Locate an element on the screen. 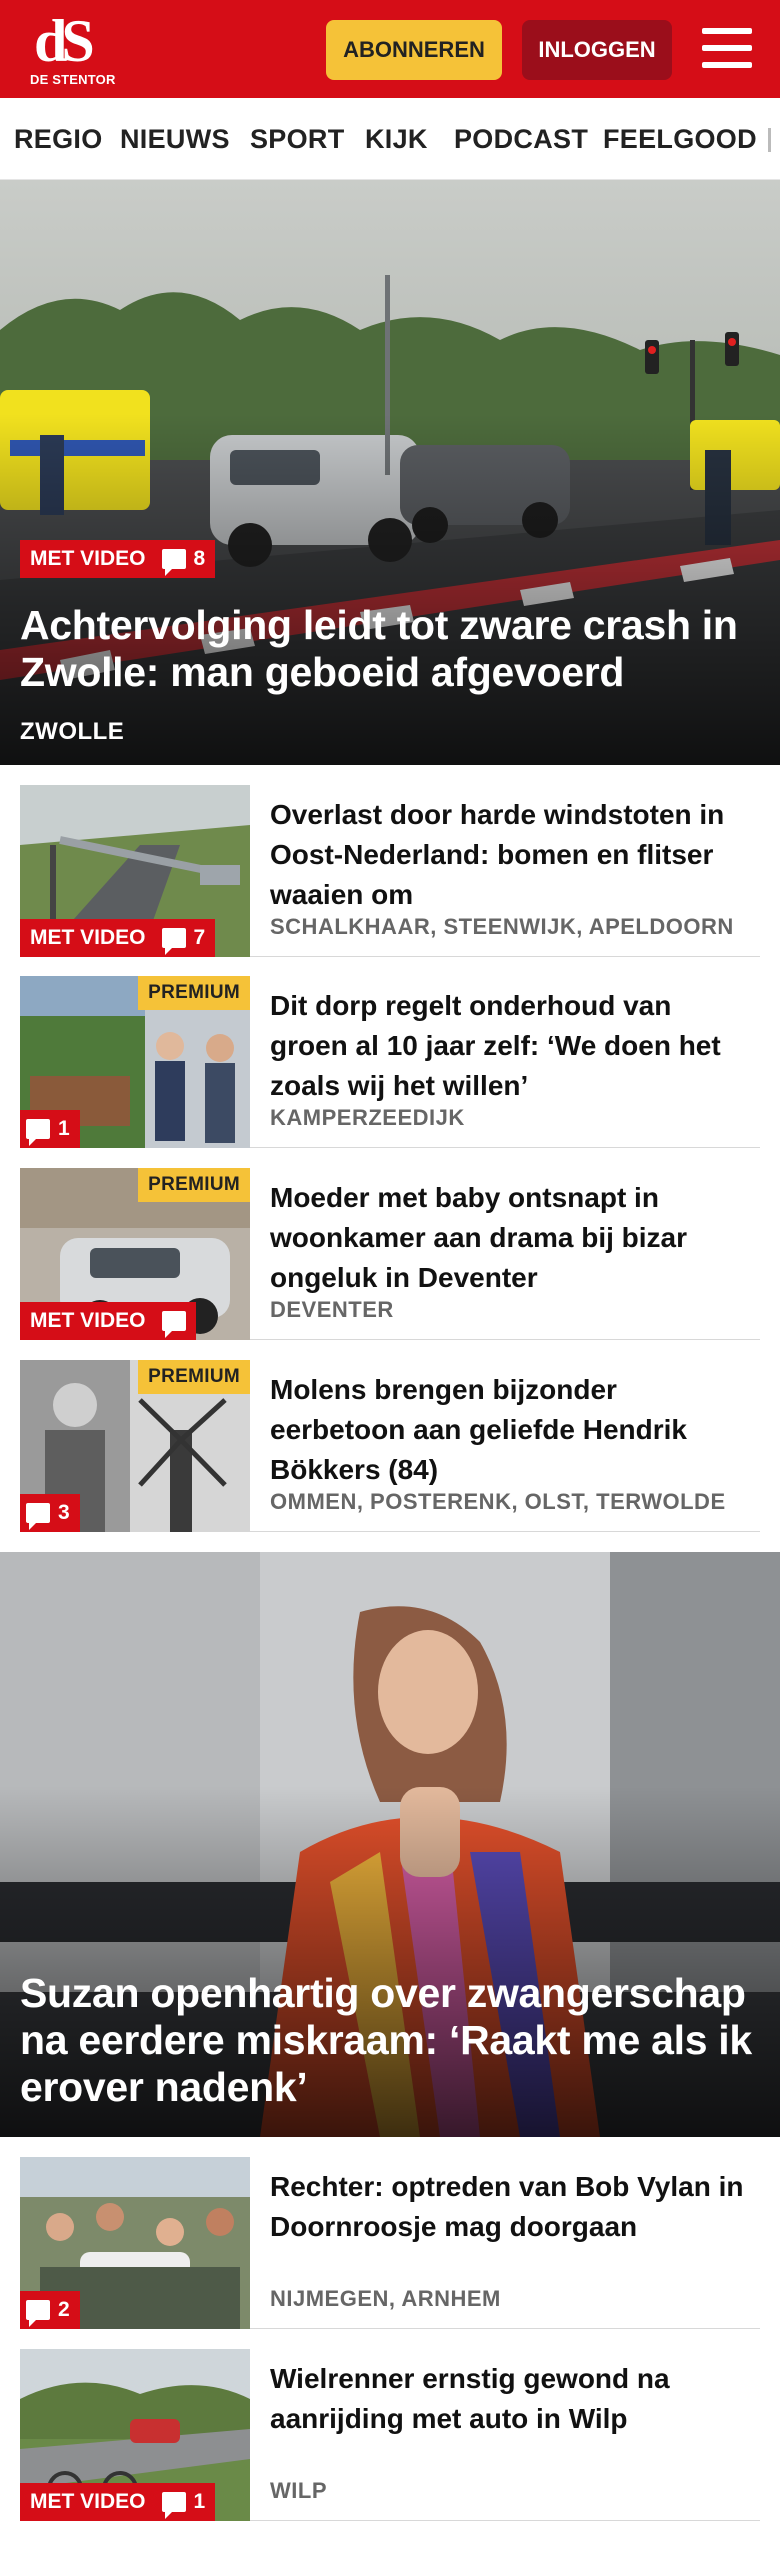 The height and width of the screenshot is (2560, 780). comment-count-badge: 2 is located at coordinates (50, 2310).